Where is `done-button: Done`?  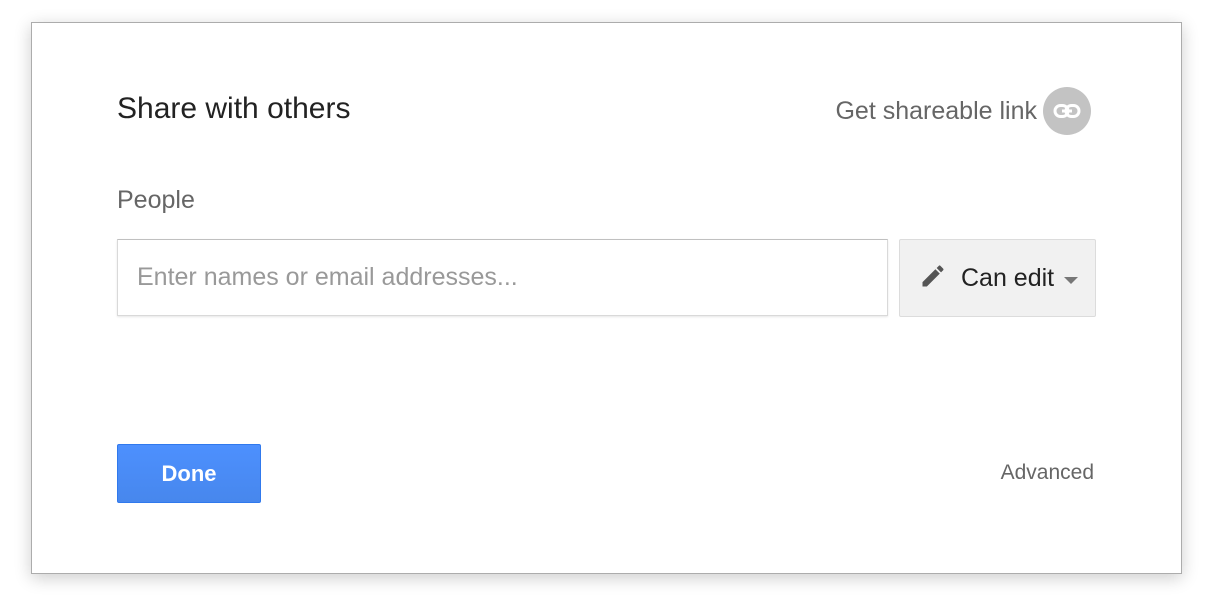 done-button: Done is located at coordinates (189, 473).